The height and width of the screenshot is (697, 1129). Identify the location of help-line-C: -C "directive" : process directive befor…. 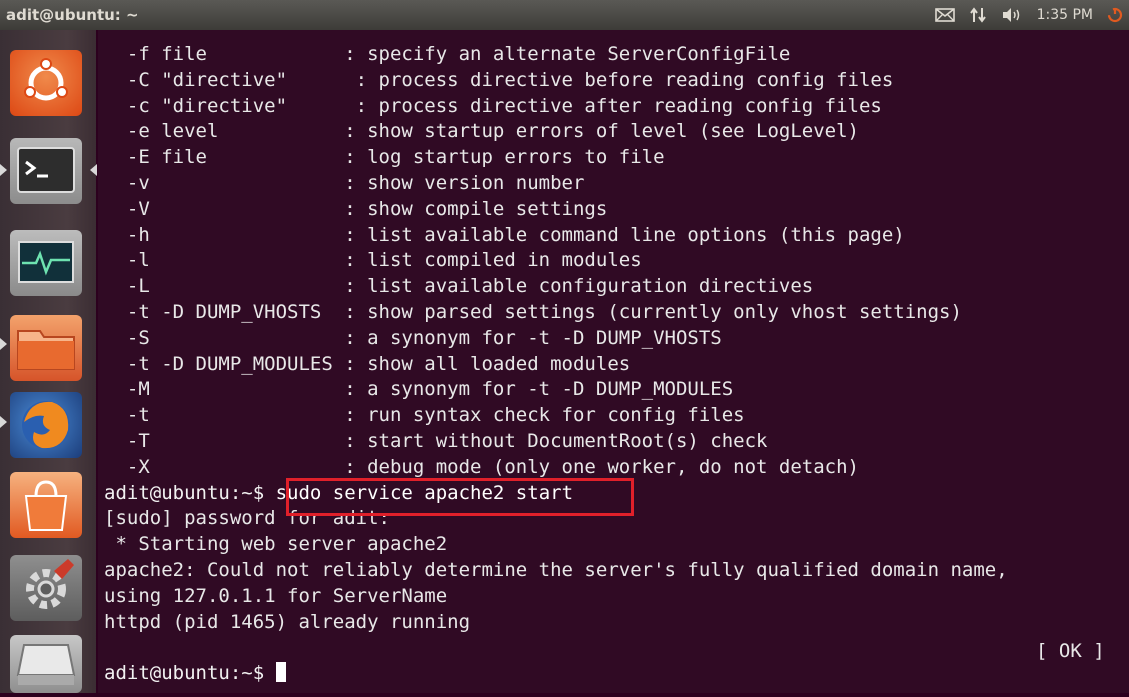
(499, 79).